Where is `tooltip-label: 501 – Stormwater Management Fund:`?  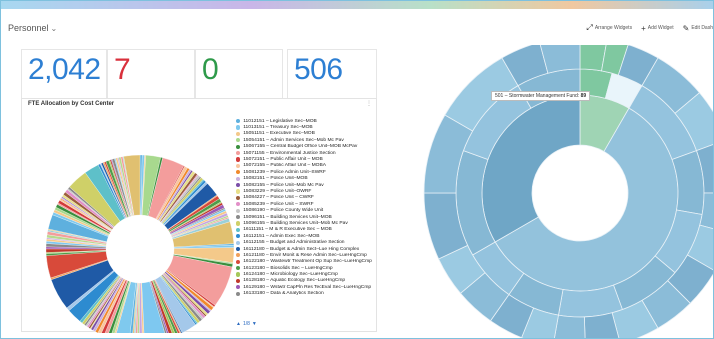
tooltip-label: 501 – Stormwater Management Fund: is located at coordinates (537, 96).